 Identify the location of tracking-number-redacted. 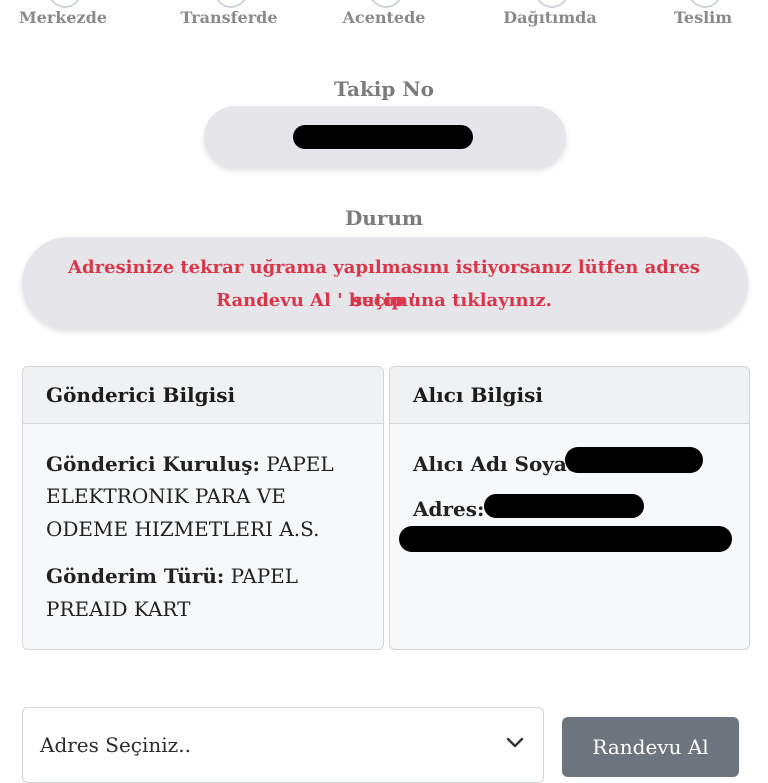
(383, 137).